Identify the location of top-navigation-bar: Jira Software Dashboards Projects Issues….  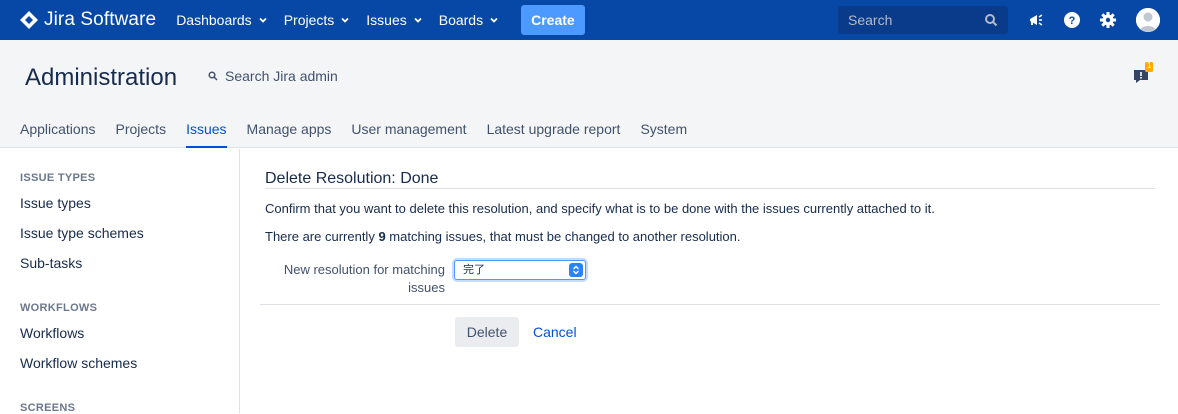
(589, 20).